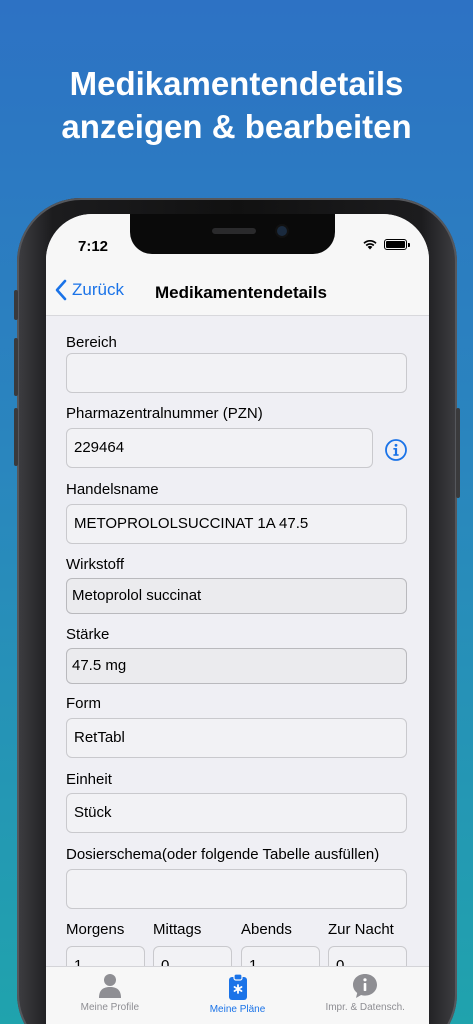 The image size is (473, 1024). Describe the element at coordinates (95, 929) in the screenshot. I see `morgens-label: Morgens` at that location.